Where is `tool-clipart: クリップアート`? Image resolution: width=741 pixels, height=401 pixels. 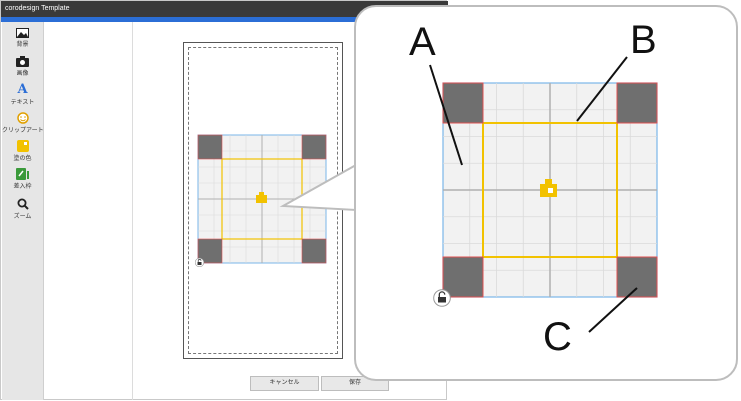 tool-clipart: クリップアート is located at coordinates (23, 123).